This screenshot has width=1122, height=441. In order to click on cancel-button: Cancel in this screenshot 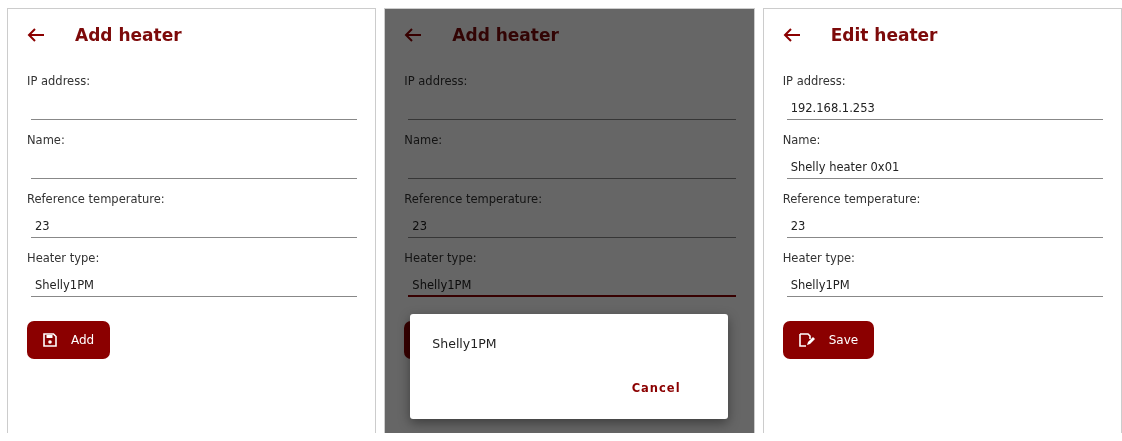, I will do `click(669, 388)`.